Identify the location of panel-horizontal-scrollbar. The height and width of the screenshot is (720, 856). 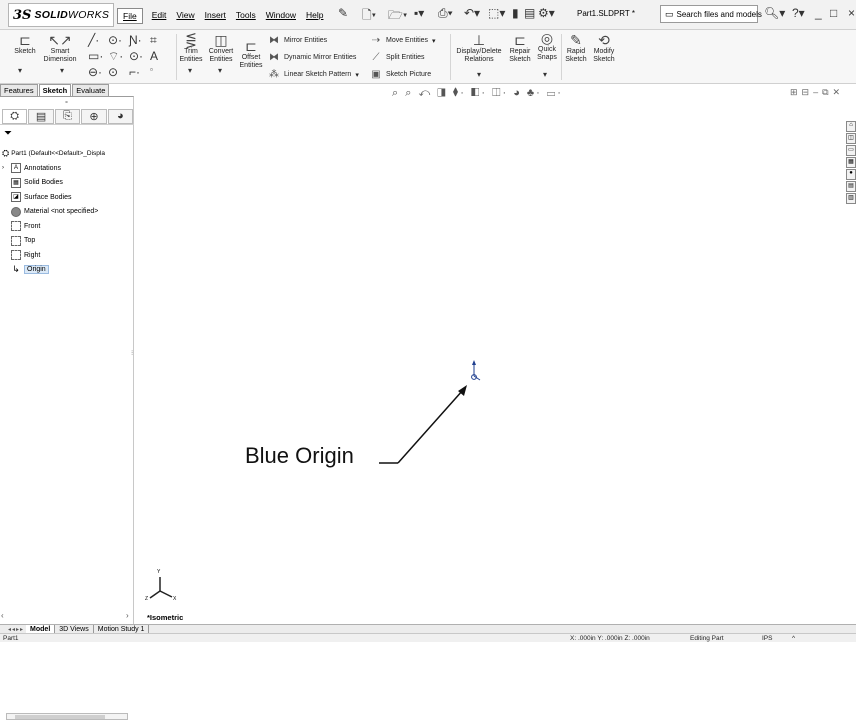
(67, 716).